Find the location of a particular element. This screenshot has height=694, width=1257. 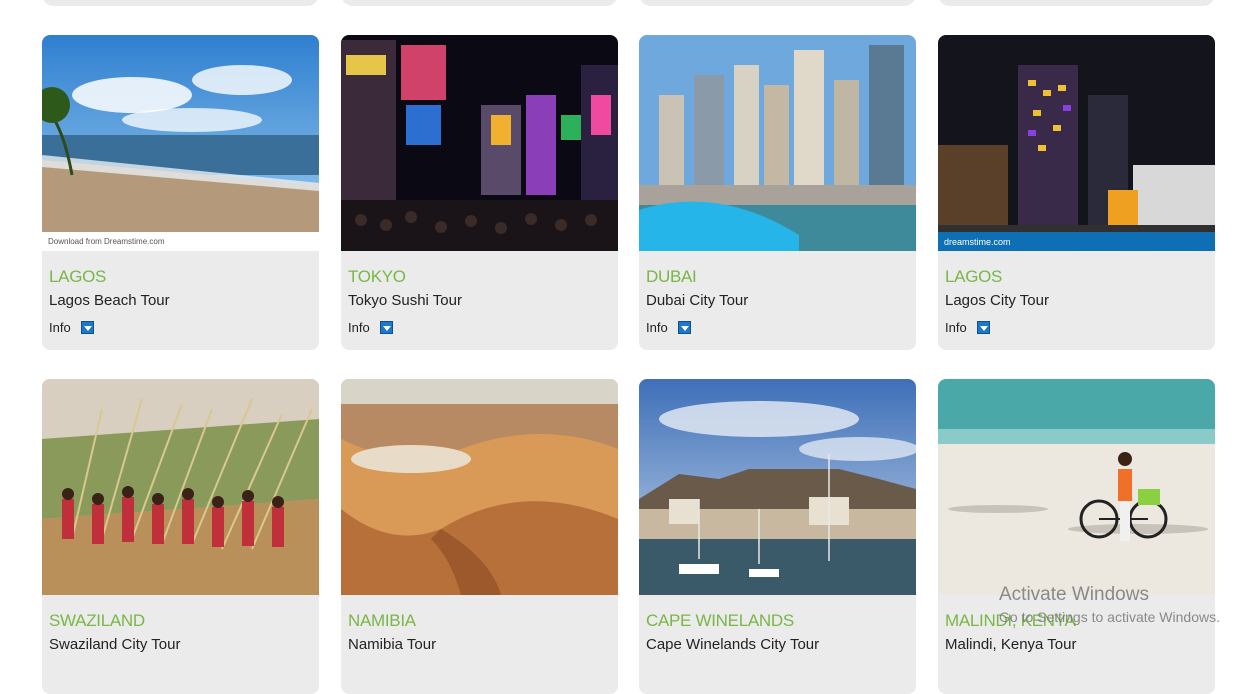

tour-card-tokyo: TOKYO Tokyo Sushi Tour Info is located at coordinates (479, 192).